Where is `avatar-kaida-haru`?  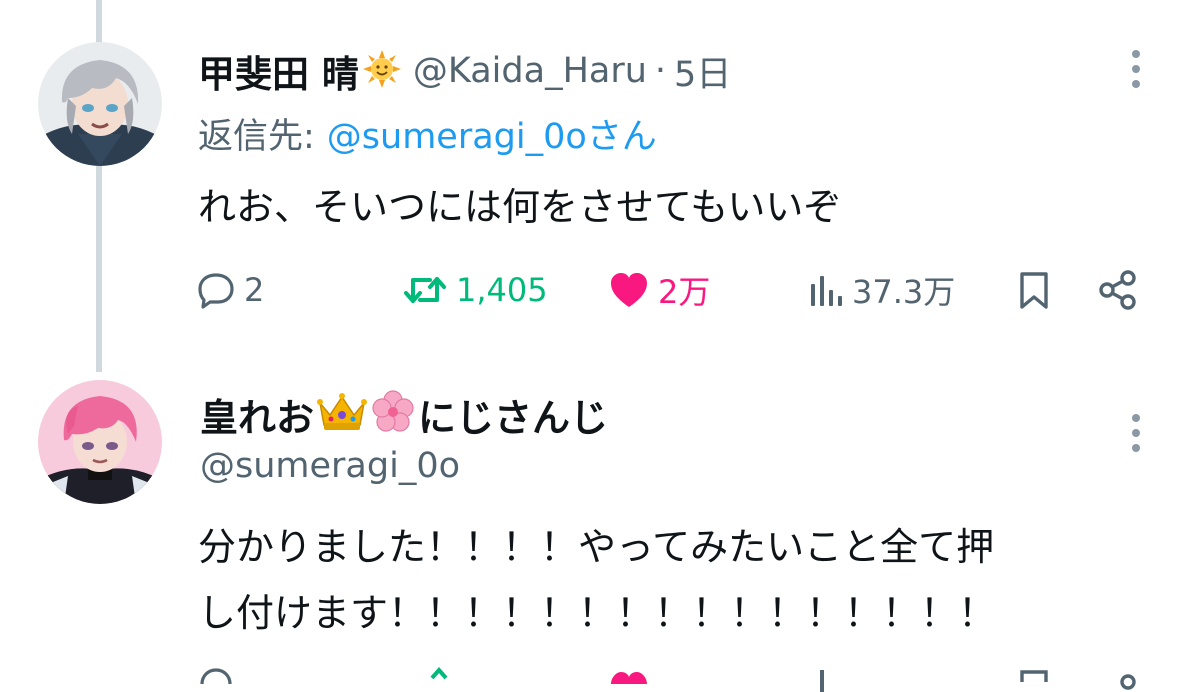
avatar-kaida-haru is located at coordinates (100, 104).